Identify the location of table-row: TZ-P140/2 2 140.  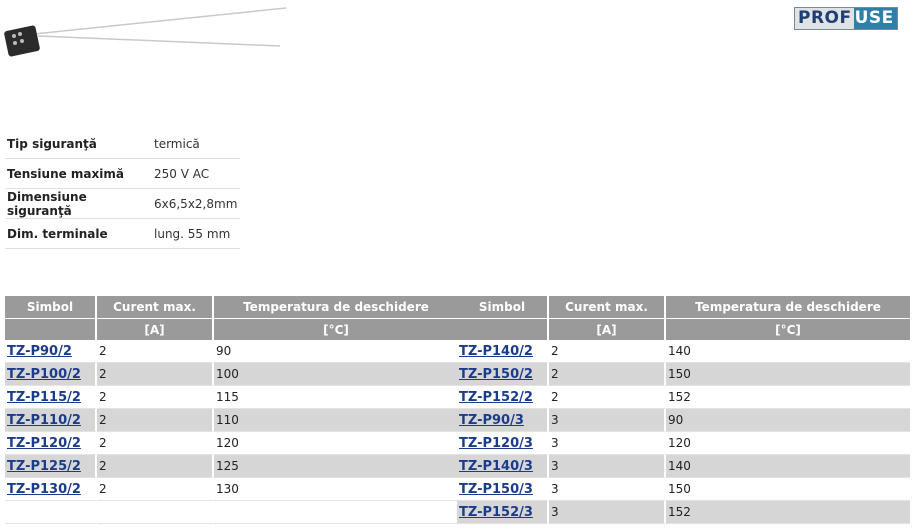
(683, 351).